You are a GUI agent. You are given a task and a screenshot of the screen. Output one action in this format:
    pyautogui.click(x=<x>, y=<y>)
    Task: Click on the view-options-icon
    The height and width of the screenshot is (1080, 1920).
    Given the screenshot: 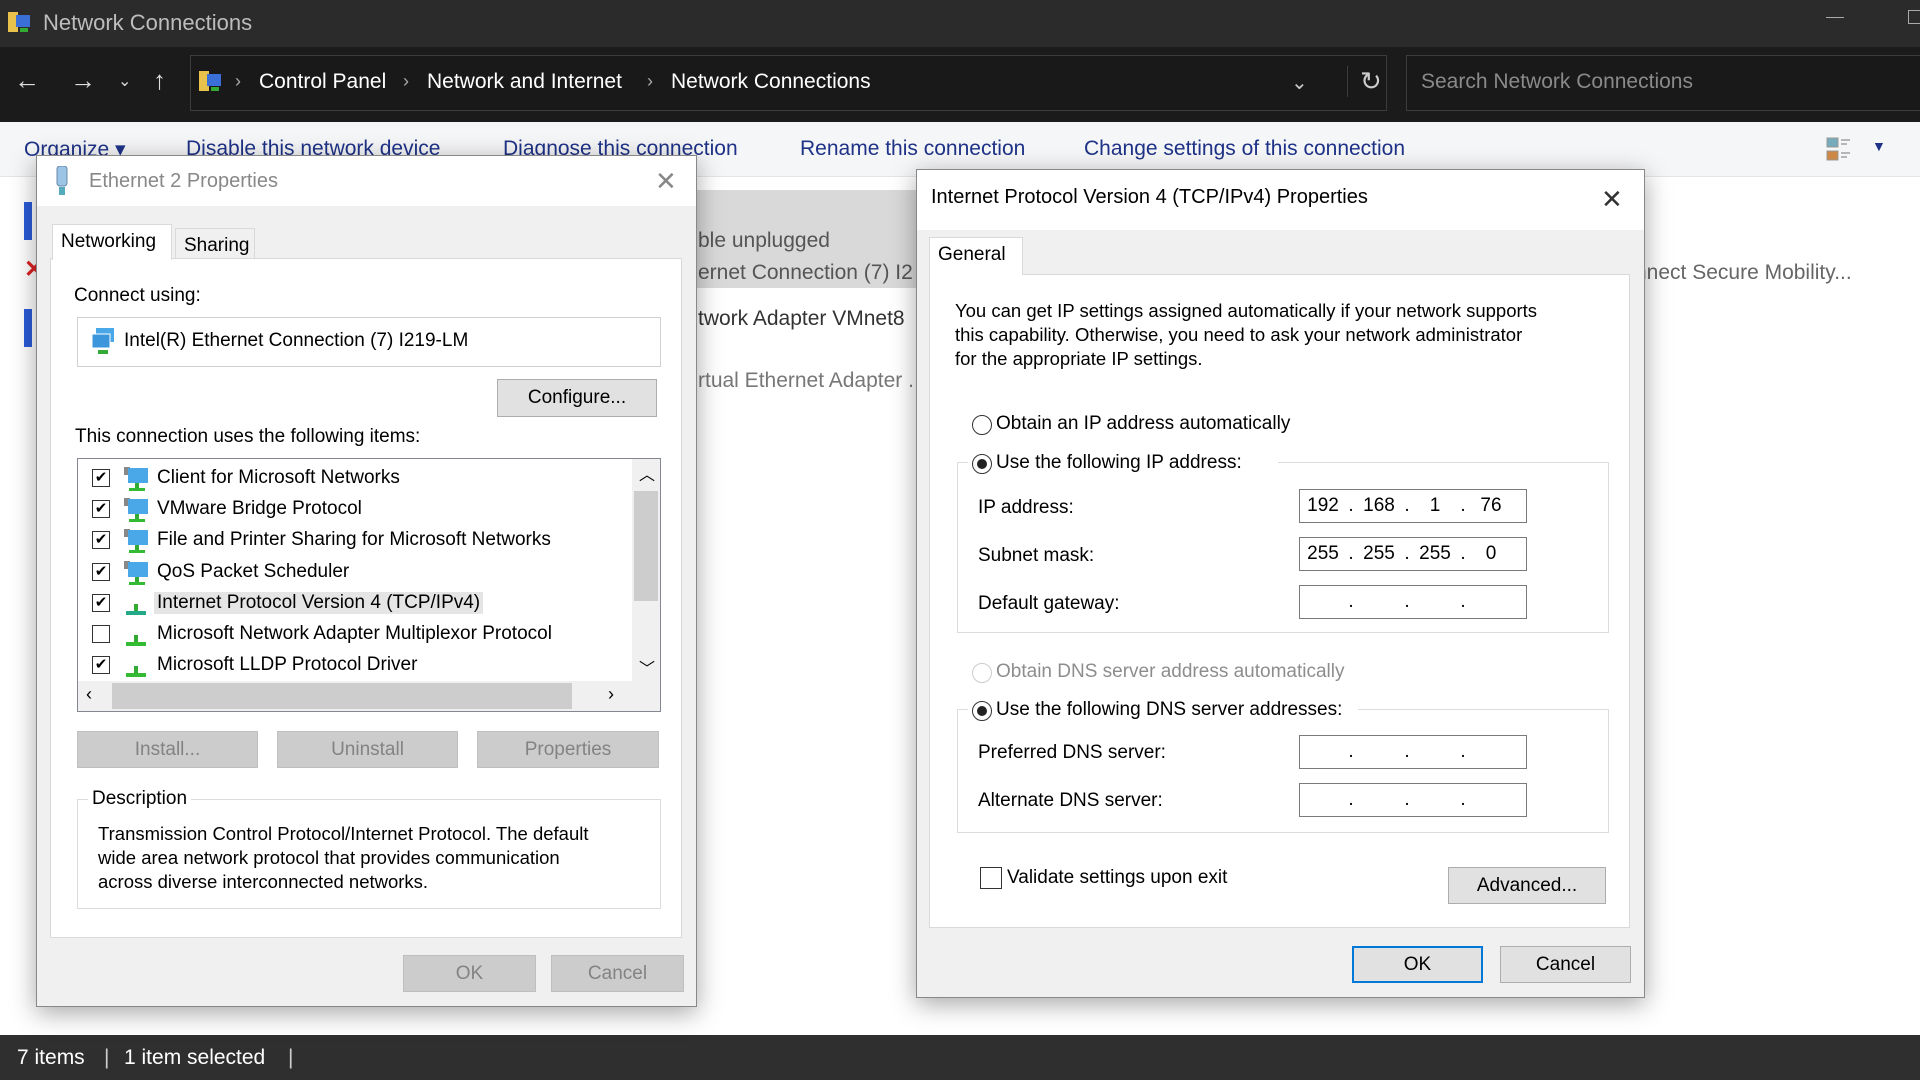 What is the action you would take?
    pyautogui.click(x=1839, y=150)
    